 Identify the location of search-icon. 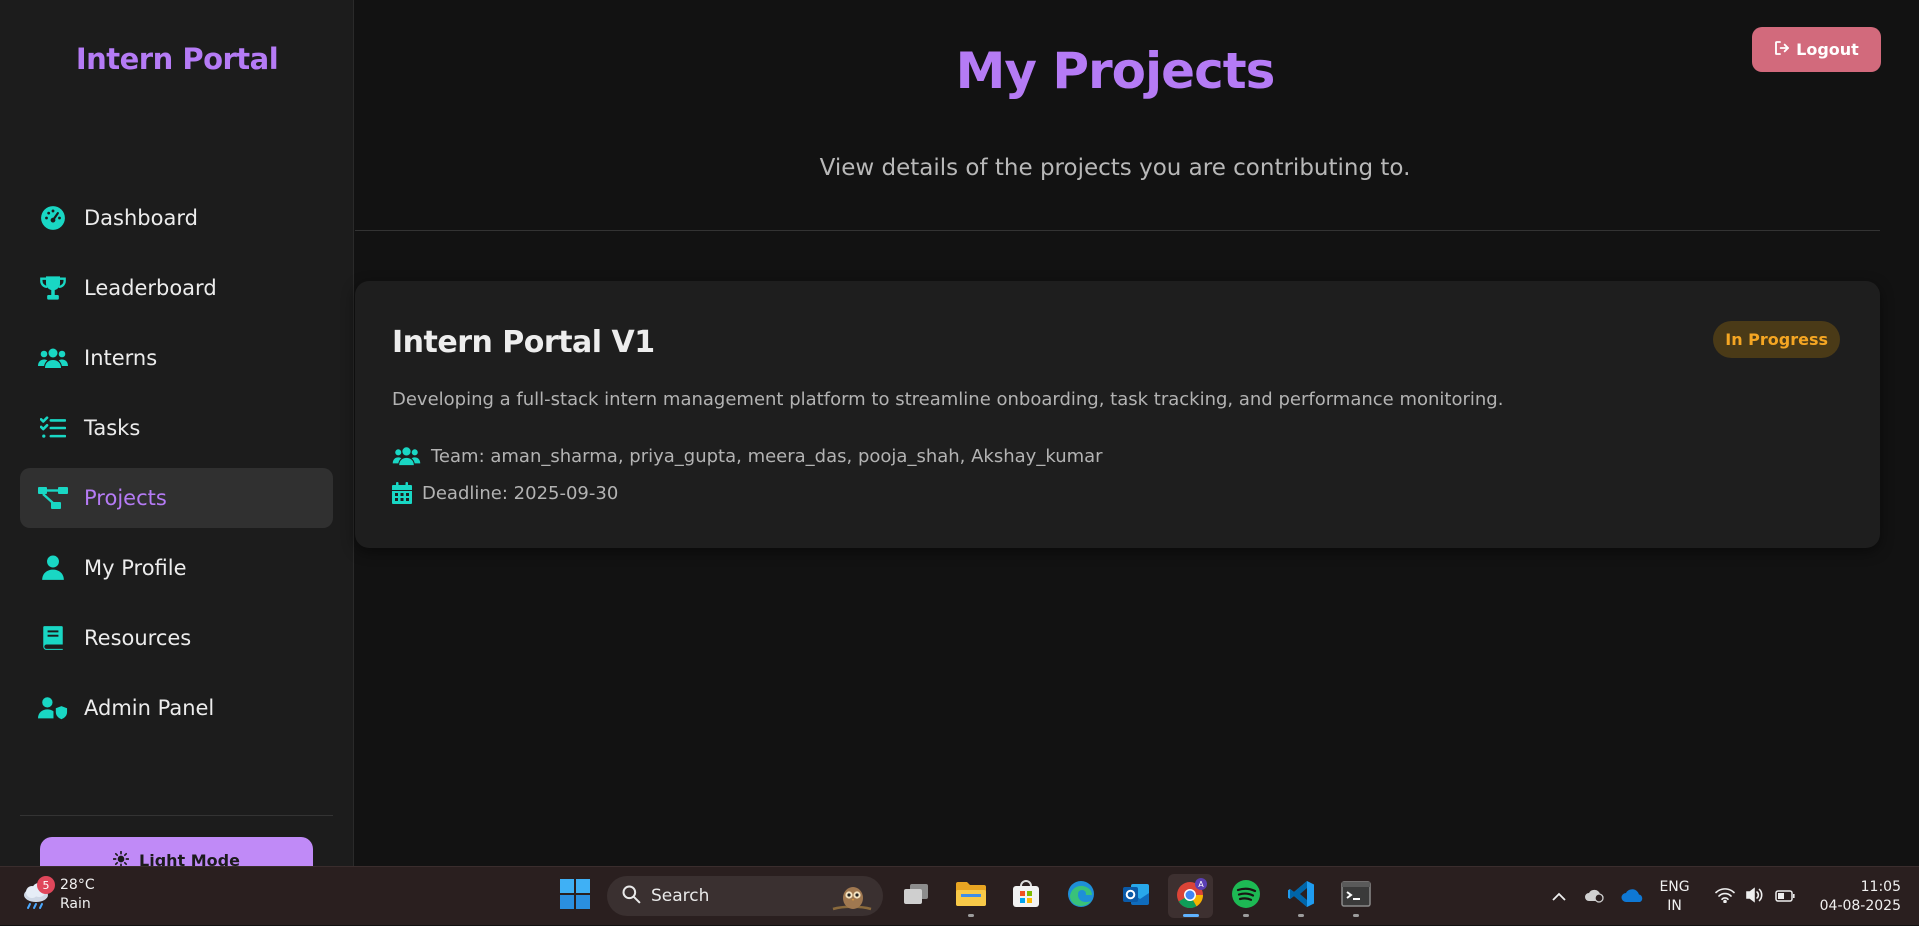
(631, 896).